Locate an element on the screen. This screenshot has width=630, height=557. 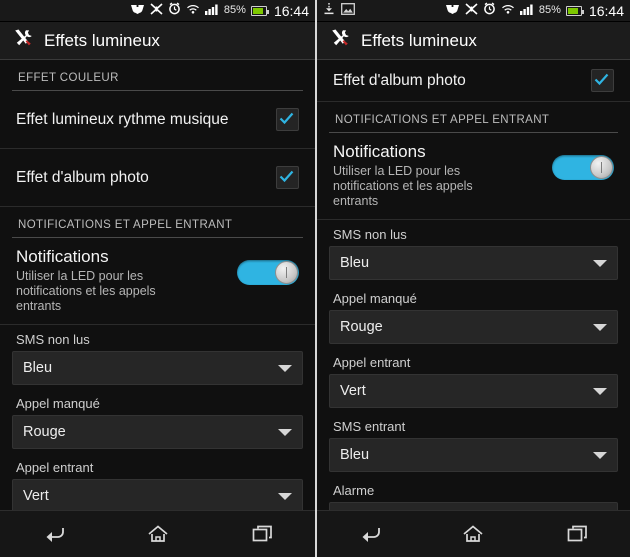
field-label: SMS entrant is located at coordinates (369, 426).